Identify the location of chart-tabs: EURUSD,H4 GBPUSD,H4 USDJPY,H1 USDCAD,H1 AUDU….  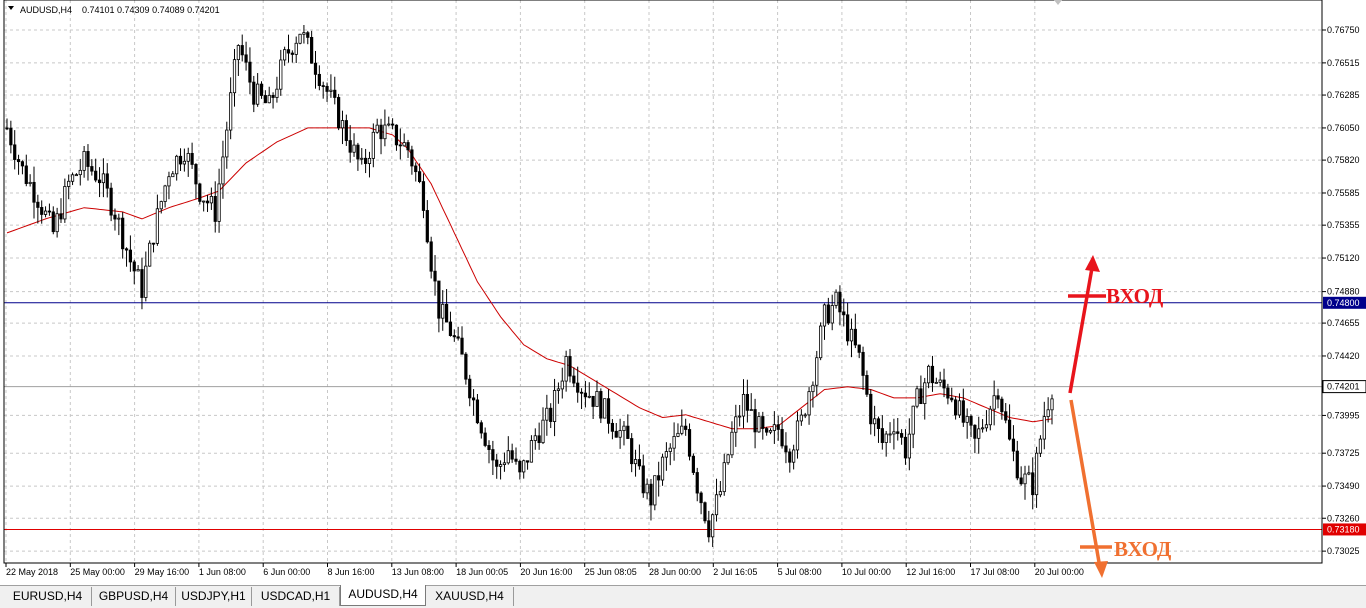
(683, 596).